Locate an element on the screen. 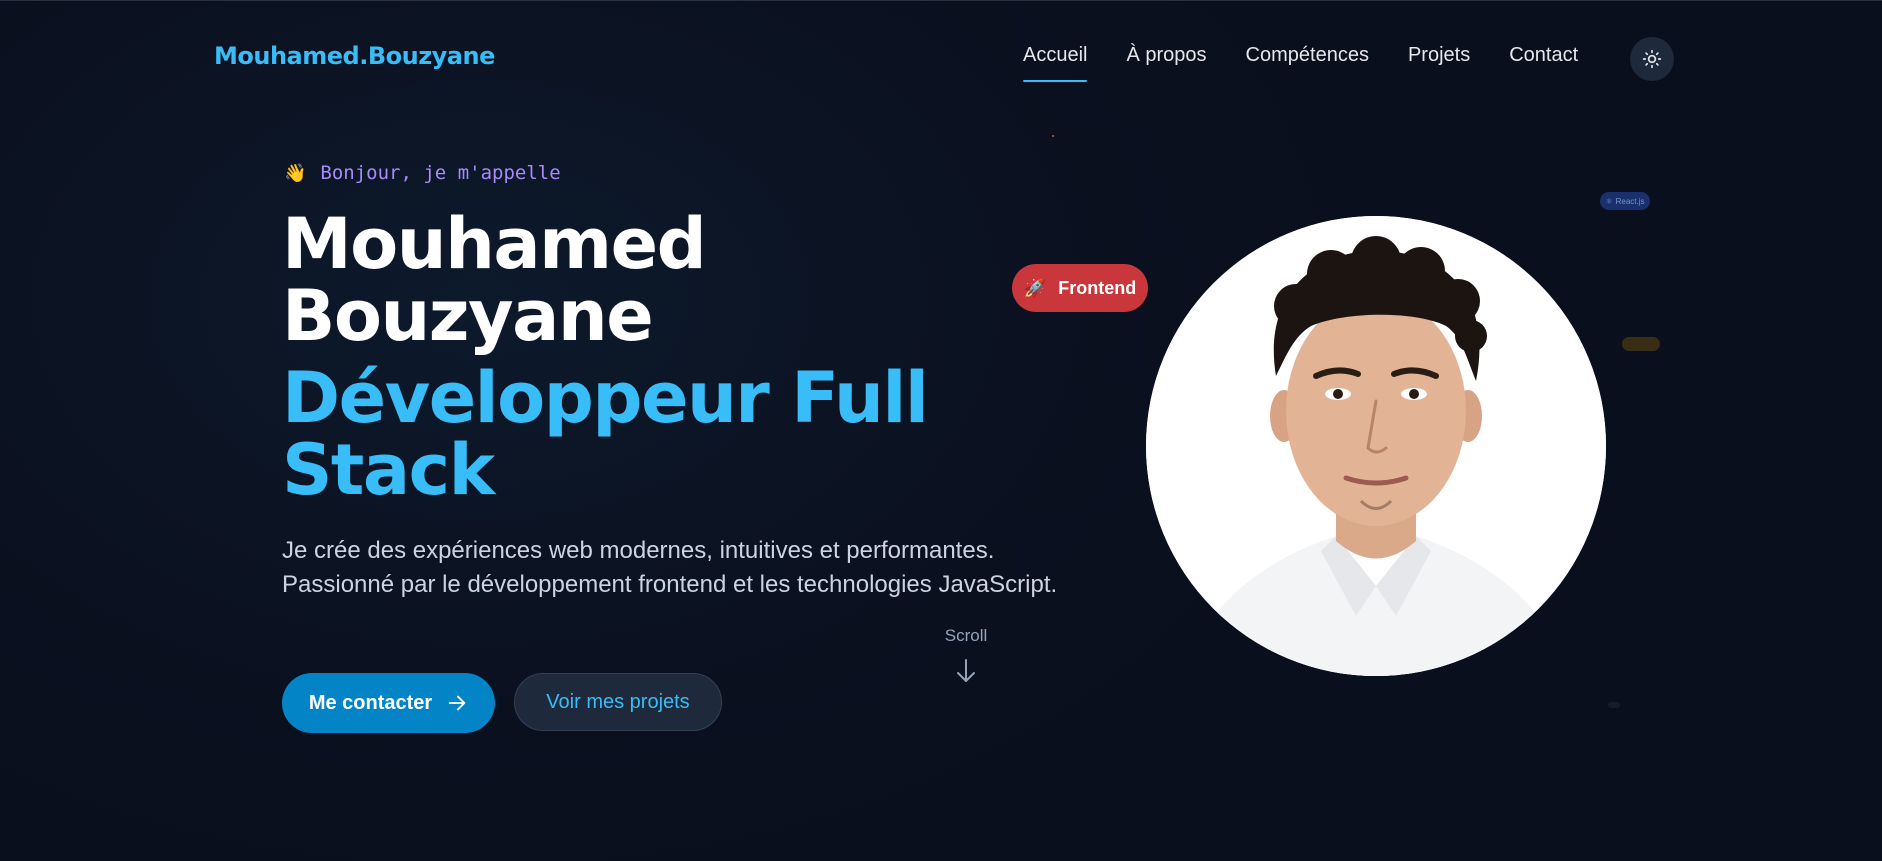 This screenshot has width=1882, height=861. profile-photo is located at coordinates (1376, 446).